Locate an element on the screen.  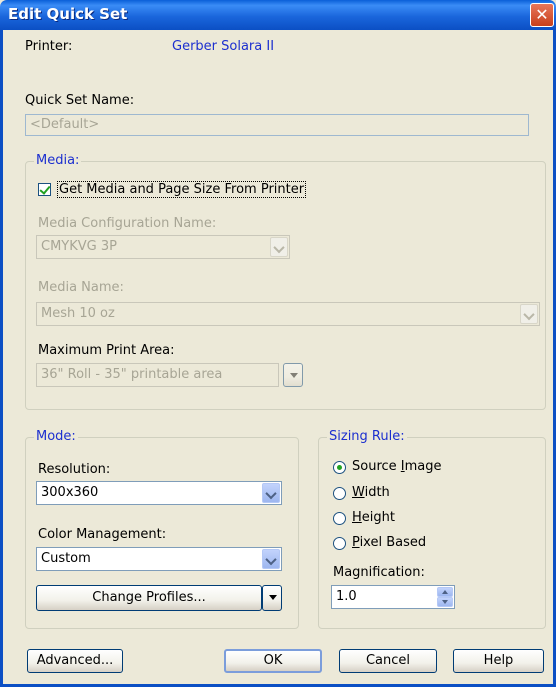
get-media-checkbox is located at coordinates (44, 189).